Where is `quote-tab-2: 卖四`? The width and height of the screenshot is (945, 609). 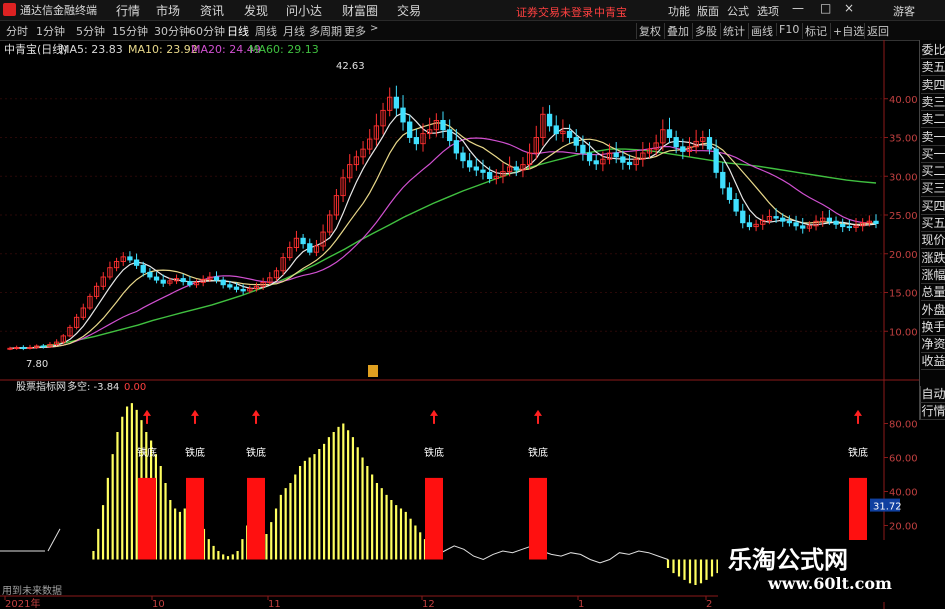 quote-tab-2: 卖四 is located at coordinates (933, 85).